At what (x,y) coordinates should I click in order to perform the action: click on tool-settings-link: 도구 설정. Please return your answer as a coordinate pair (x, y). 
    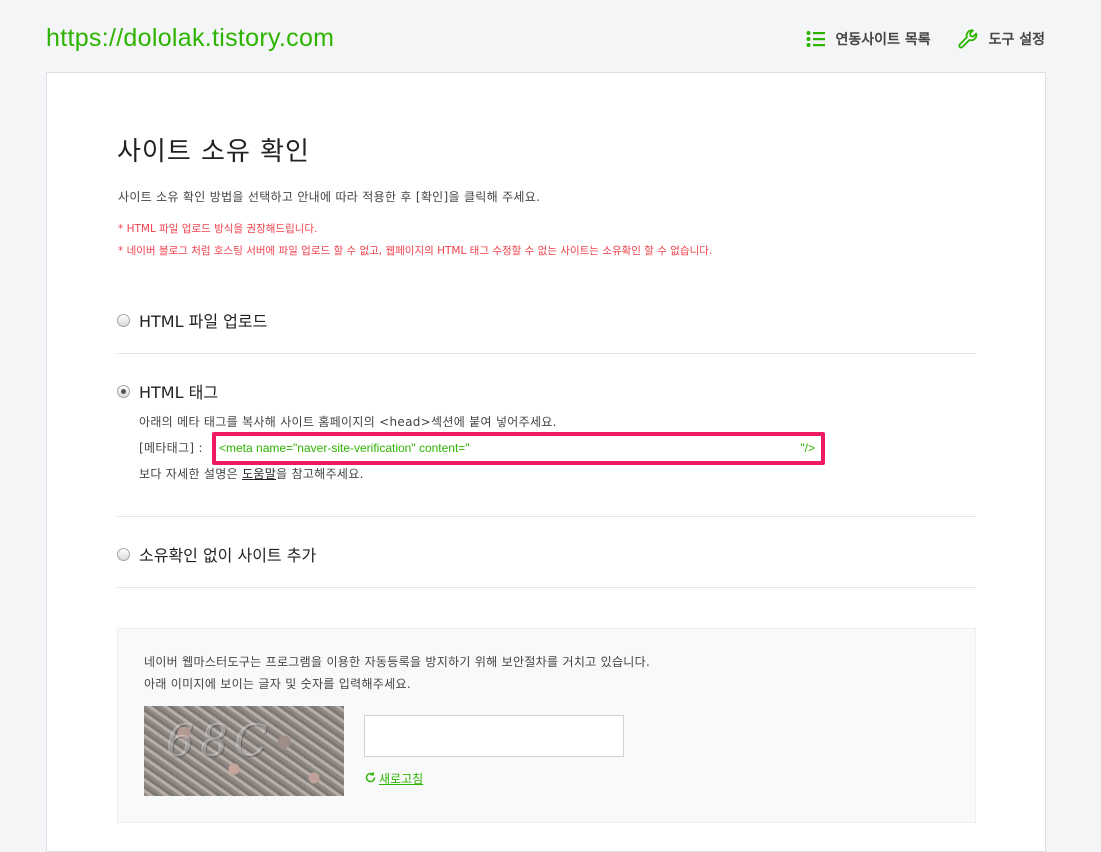
    Looking at the image, I should click on (1001, 39).